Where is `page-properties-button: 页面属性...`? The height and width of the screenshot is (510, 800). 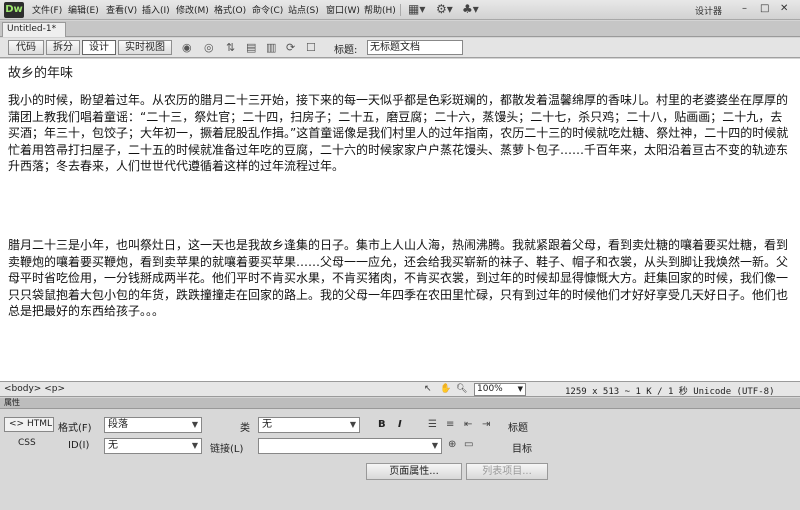 page-properties-button: 页面属性... is located at coordinates (414, 471).